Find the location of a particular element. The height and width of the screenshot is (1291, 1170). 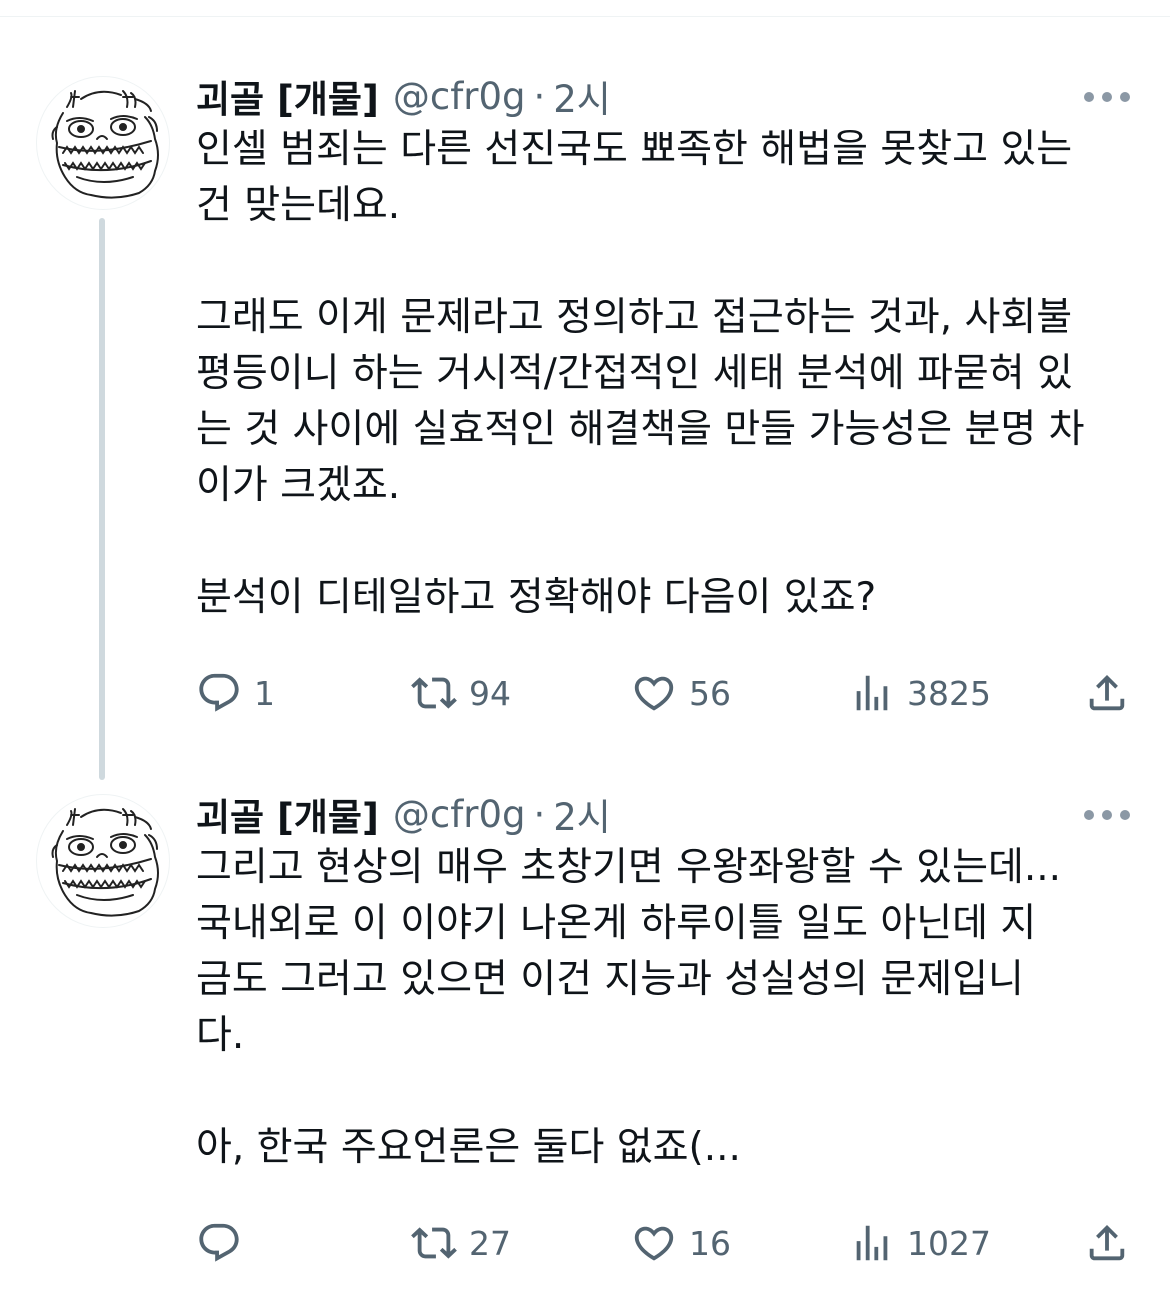

reply-button is located at coordinates (225, 1243).